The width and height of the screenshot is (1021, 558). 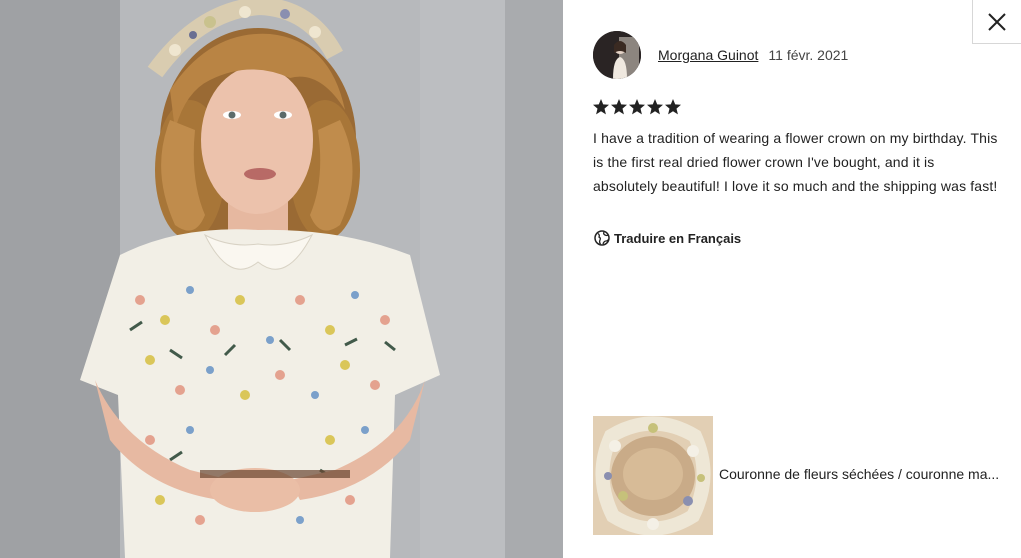 I want to click on close-icon, so click(x=997, y=21).